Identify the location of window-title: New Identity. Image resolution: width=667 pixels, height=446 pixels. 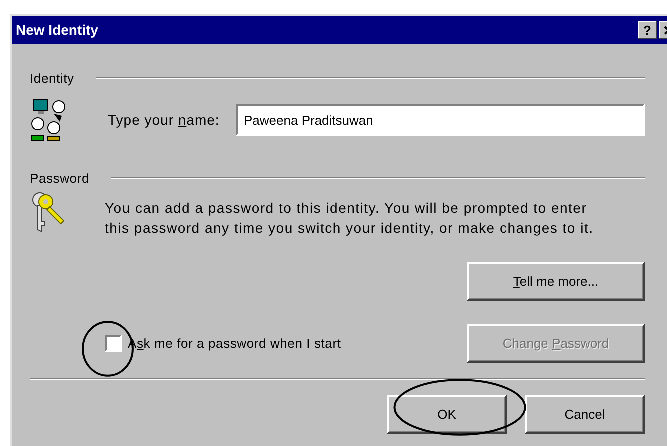
(58, 30).